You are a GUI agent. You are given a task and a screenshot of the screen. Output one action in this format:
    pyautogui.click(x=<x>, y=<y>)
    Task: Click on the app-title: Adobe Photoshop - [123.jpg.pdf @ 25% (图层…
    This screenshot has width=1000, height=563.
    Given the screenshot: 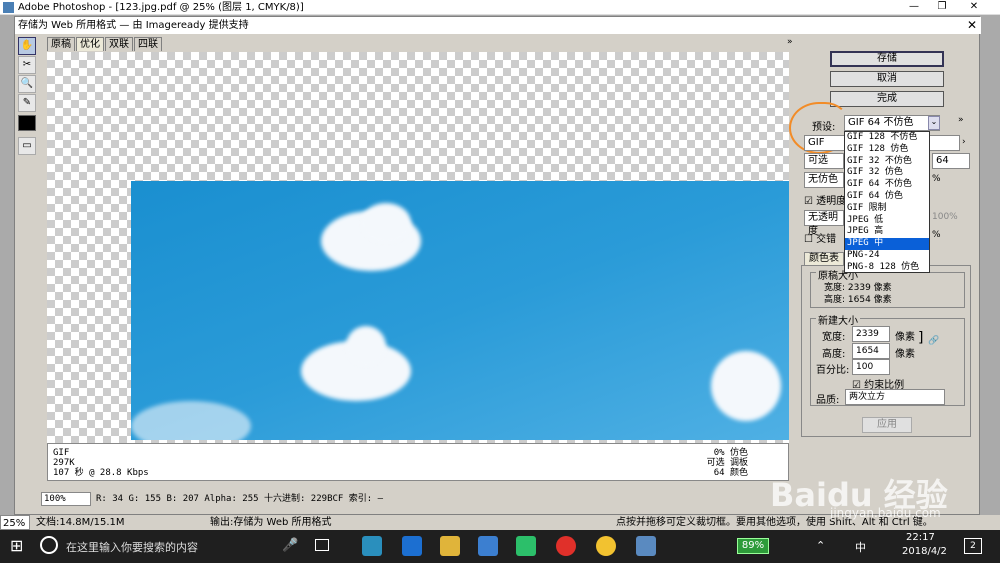 What is the action you would take?
    pyautogui.click(x=161, y=7)
    